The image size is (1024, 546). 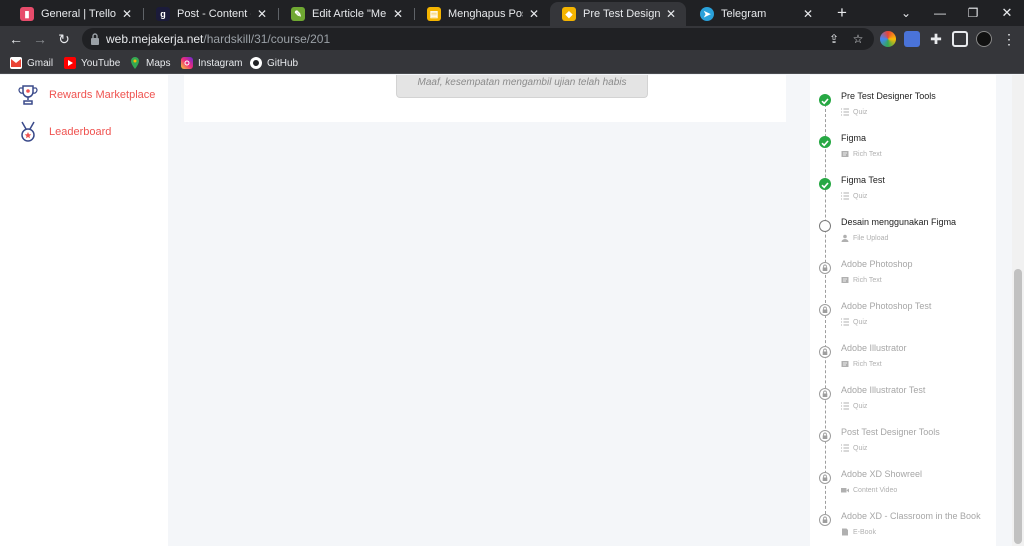 I want to click on bookmark-instagram: Instagram, so click(x=211, y=63).